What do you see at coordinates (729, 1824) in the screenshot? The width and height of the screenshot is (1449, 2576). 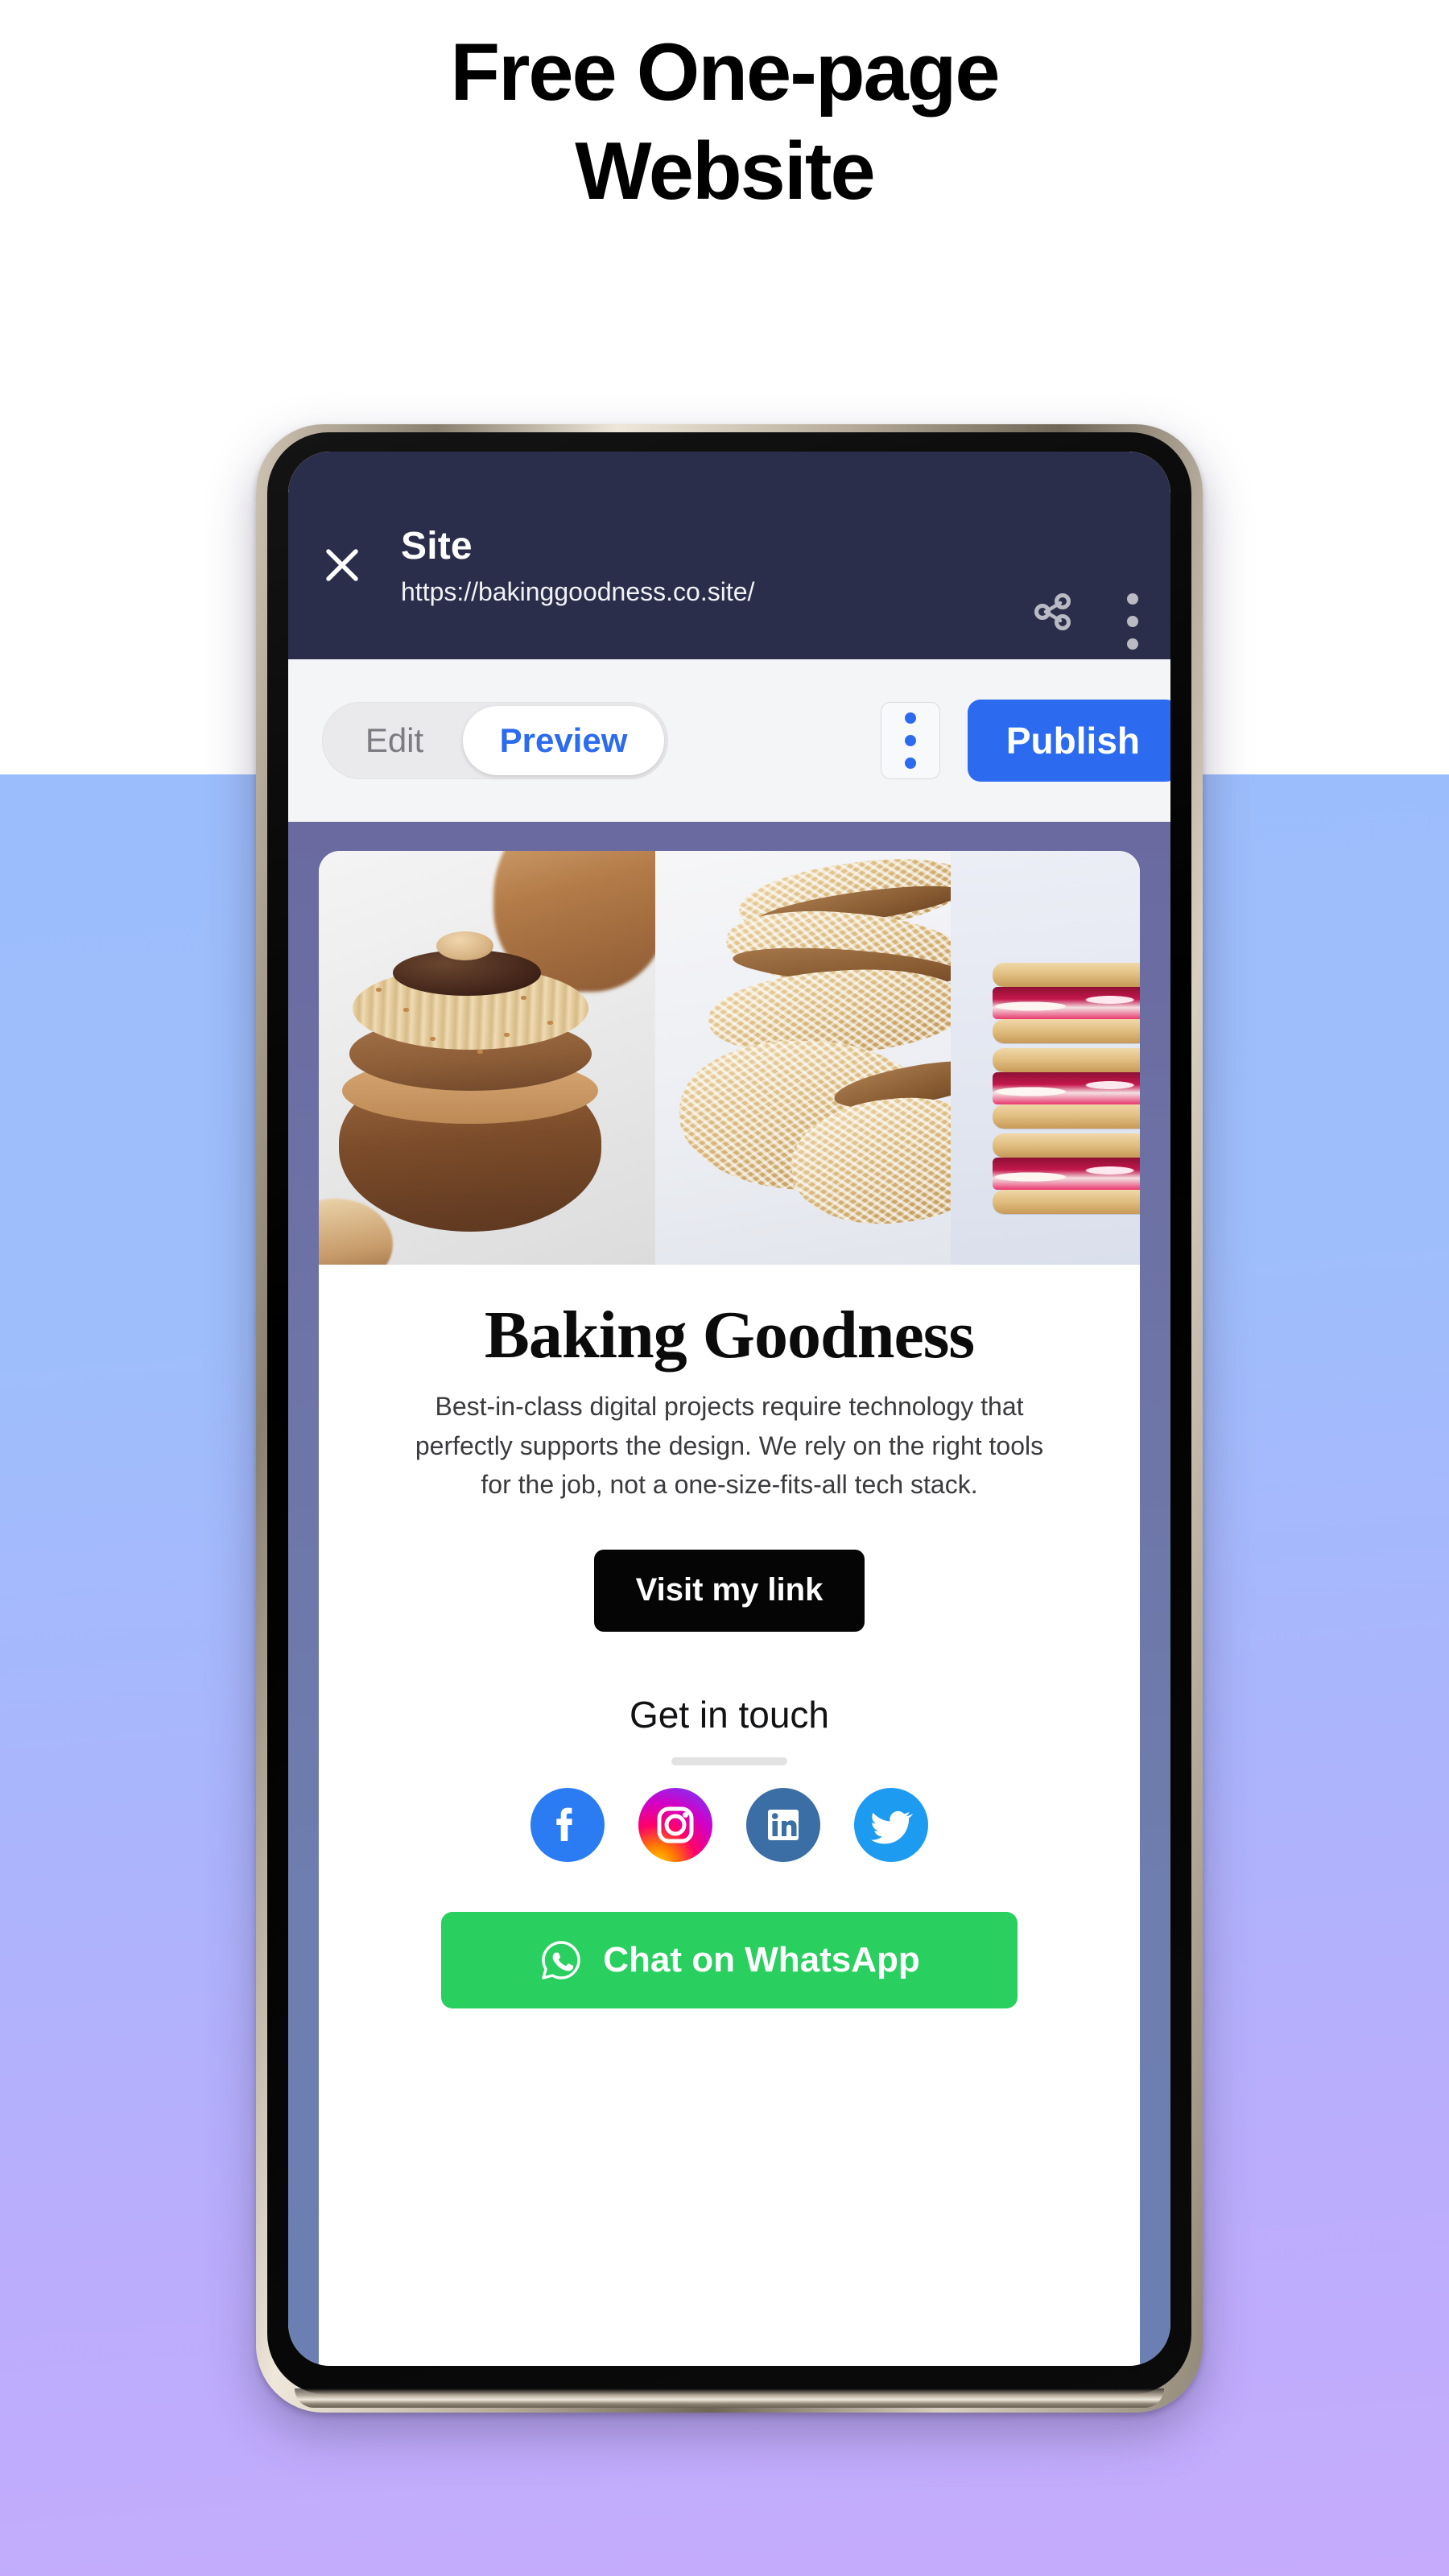 I see `social-links` at bounding box center [729, 1824].